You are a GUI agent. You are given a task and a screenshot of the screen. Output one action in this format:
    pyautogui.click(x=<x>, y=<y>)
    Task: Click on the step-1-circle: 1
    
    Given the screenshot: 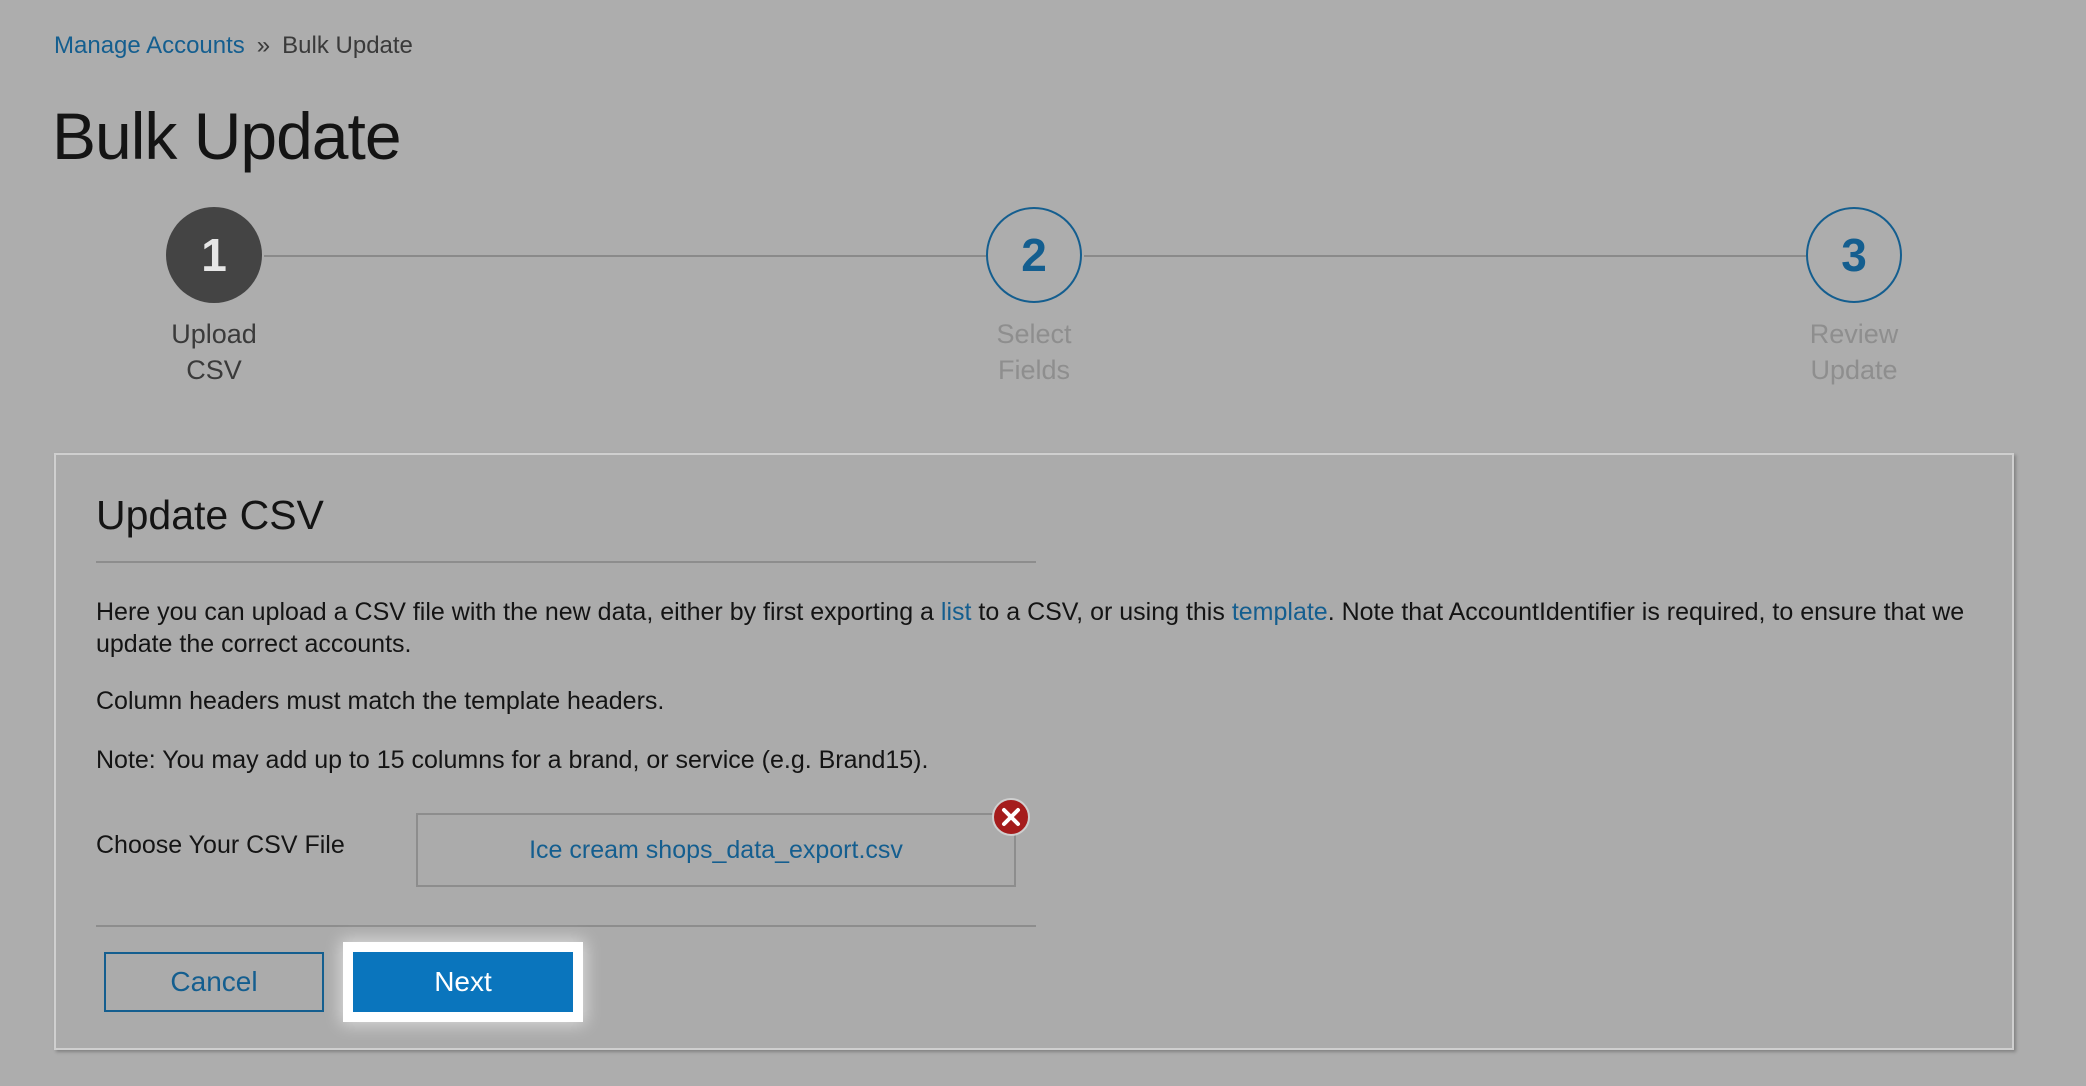 What is the action you would take?
    pyautogui.click(x=214, y=255)
    